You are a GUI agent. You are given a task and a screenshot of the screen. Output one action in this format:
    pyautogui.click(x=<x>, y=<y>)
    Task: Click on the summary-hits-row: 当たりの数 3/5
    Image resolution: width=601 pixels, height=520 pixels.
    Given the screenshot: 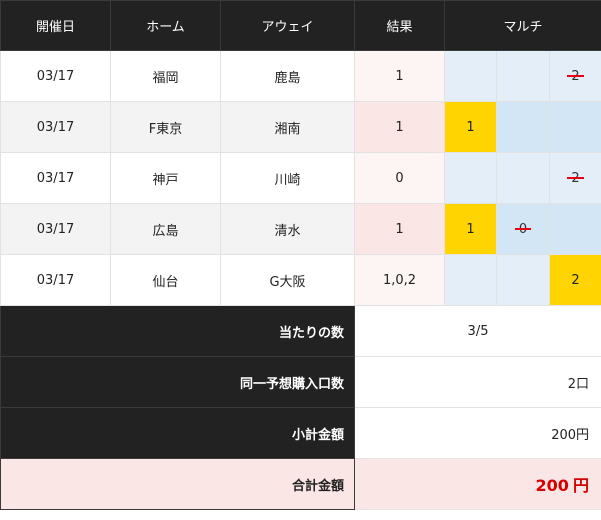 What is the action you would take?
    pyautogui.click(x=300, y=331)
    